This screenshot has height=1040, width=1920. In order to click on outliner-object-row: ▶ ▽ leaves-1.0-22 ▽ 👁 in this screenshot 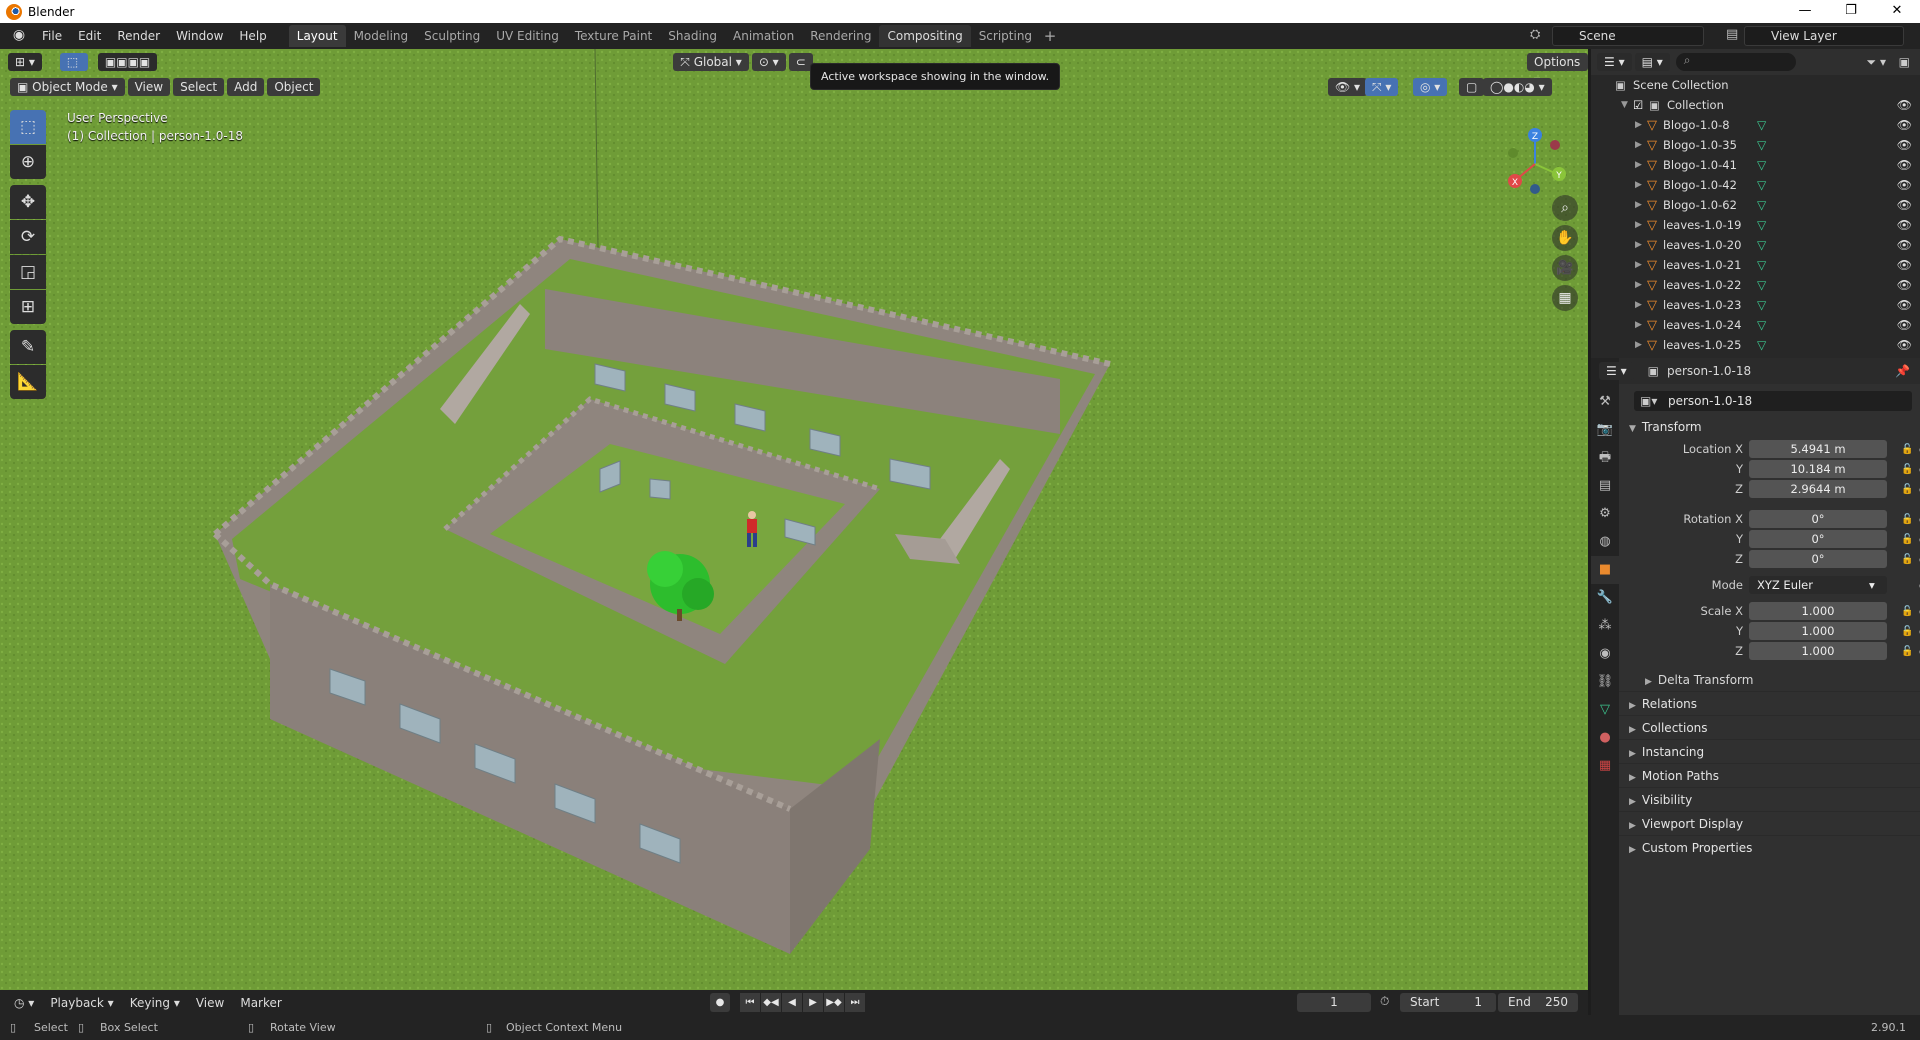, I will do `click(1755, 285)`.